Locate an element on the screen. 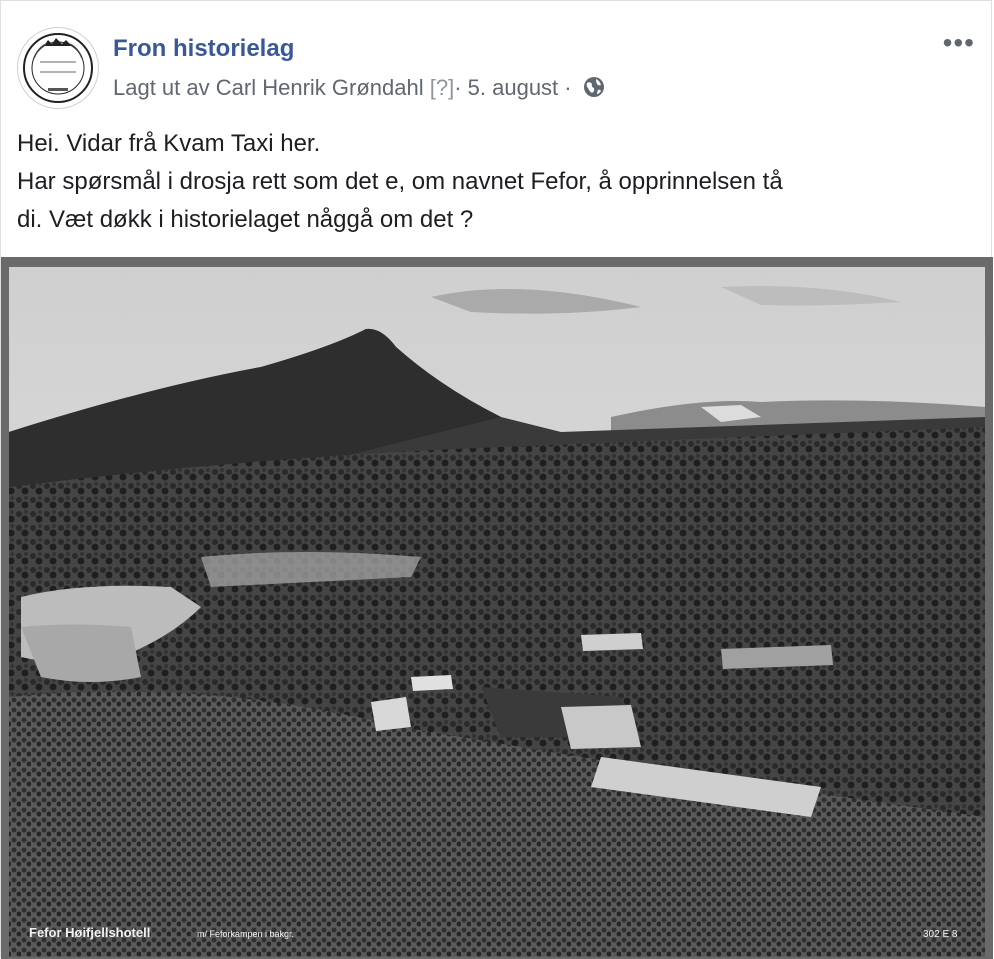 The height and width of the screenshot is (959, 994). post-text-line: Hei. Vidar frå Kvam Taxi her. is located at coordinates (169, 143).